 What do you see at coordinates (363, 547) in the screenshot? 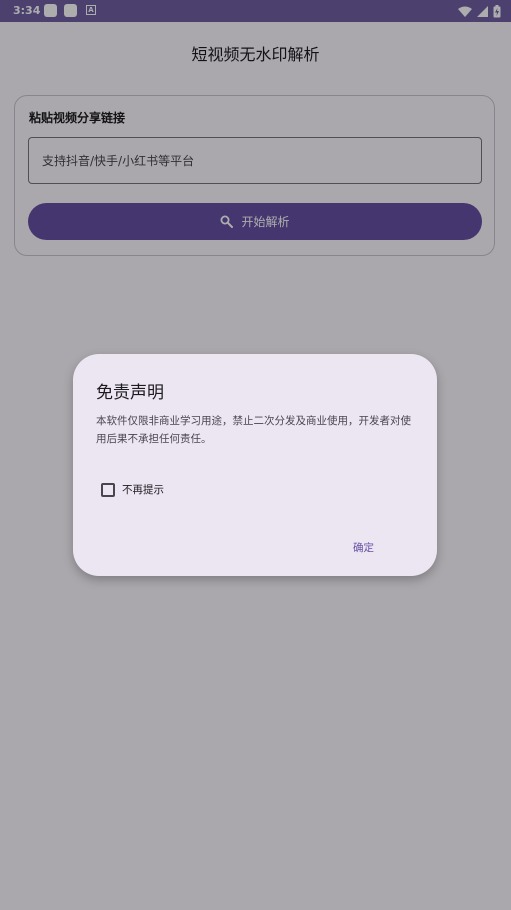
I see `confirm-button: 确定` at bounding box center [363, 547].